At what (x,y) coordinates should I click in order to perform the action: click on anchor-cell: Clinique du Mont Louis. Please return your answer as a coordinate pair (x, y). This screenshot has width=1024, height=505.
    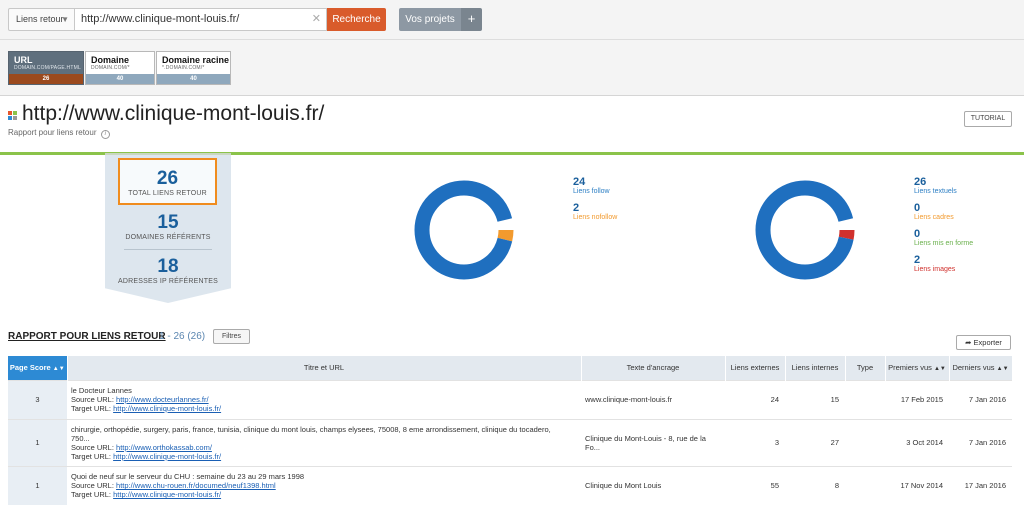
    Looking at the image, I should click on (653, 485).